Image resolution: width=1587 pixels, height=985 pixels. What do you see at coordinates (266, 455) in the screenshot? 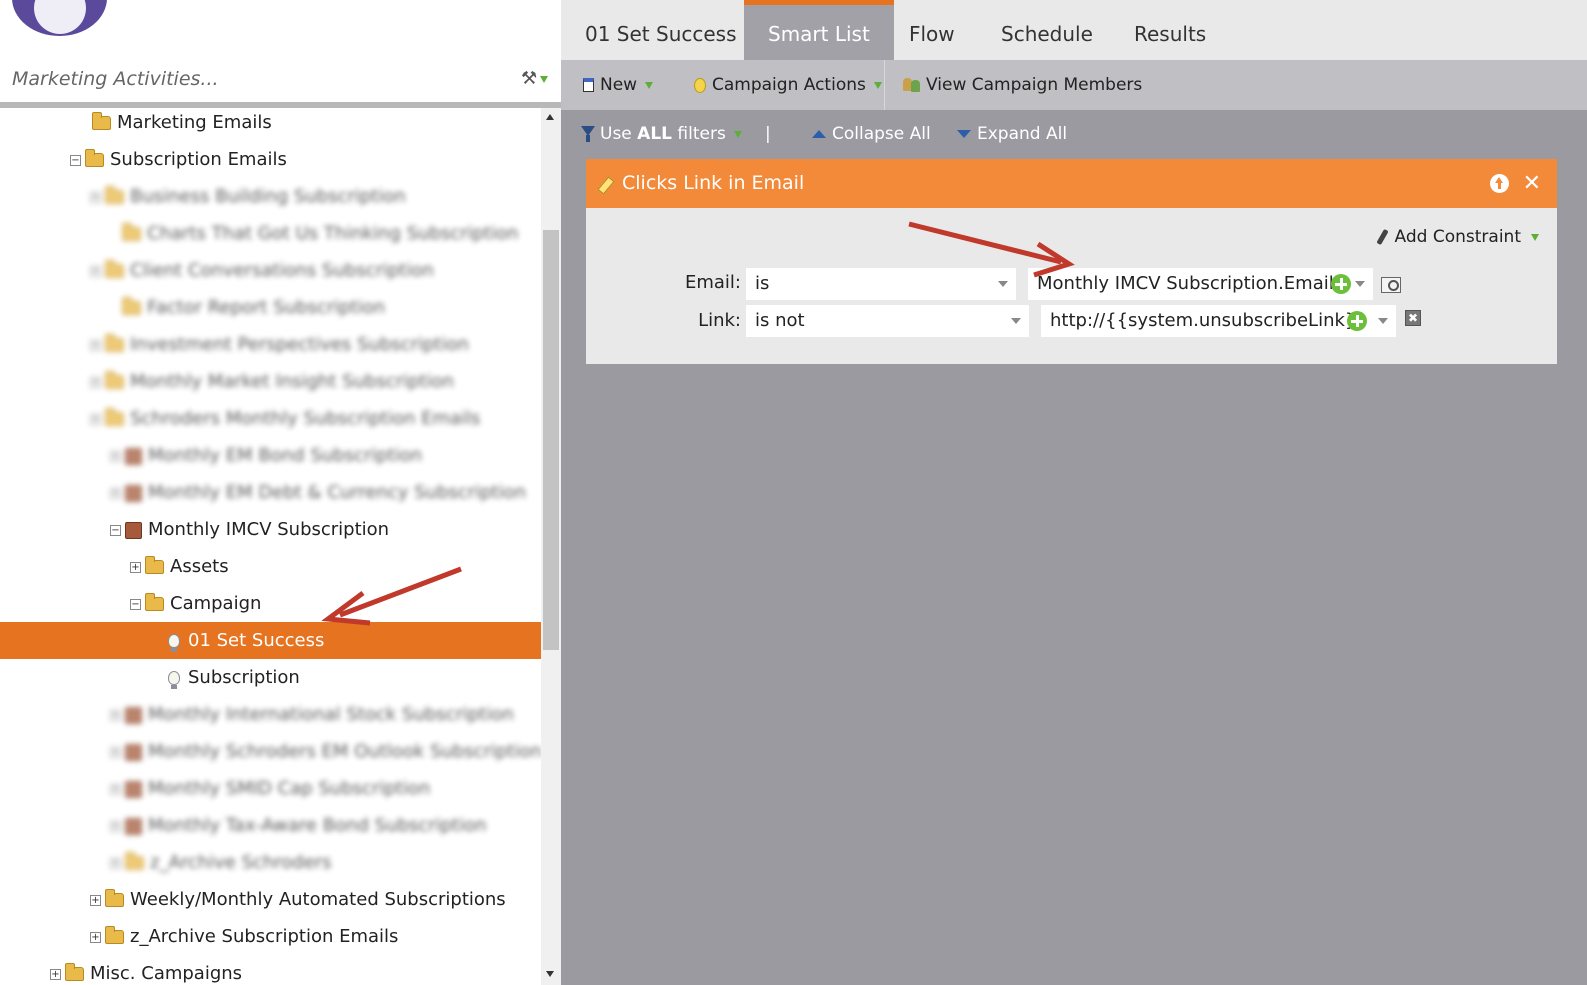
I see `tree-item: + Monthly EM Bond Subscription` at bounding box center [266, 455].